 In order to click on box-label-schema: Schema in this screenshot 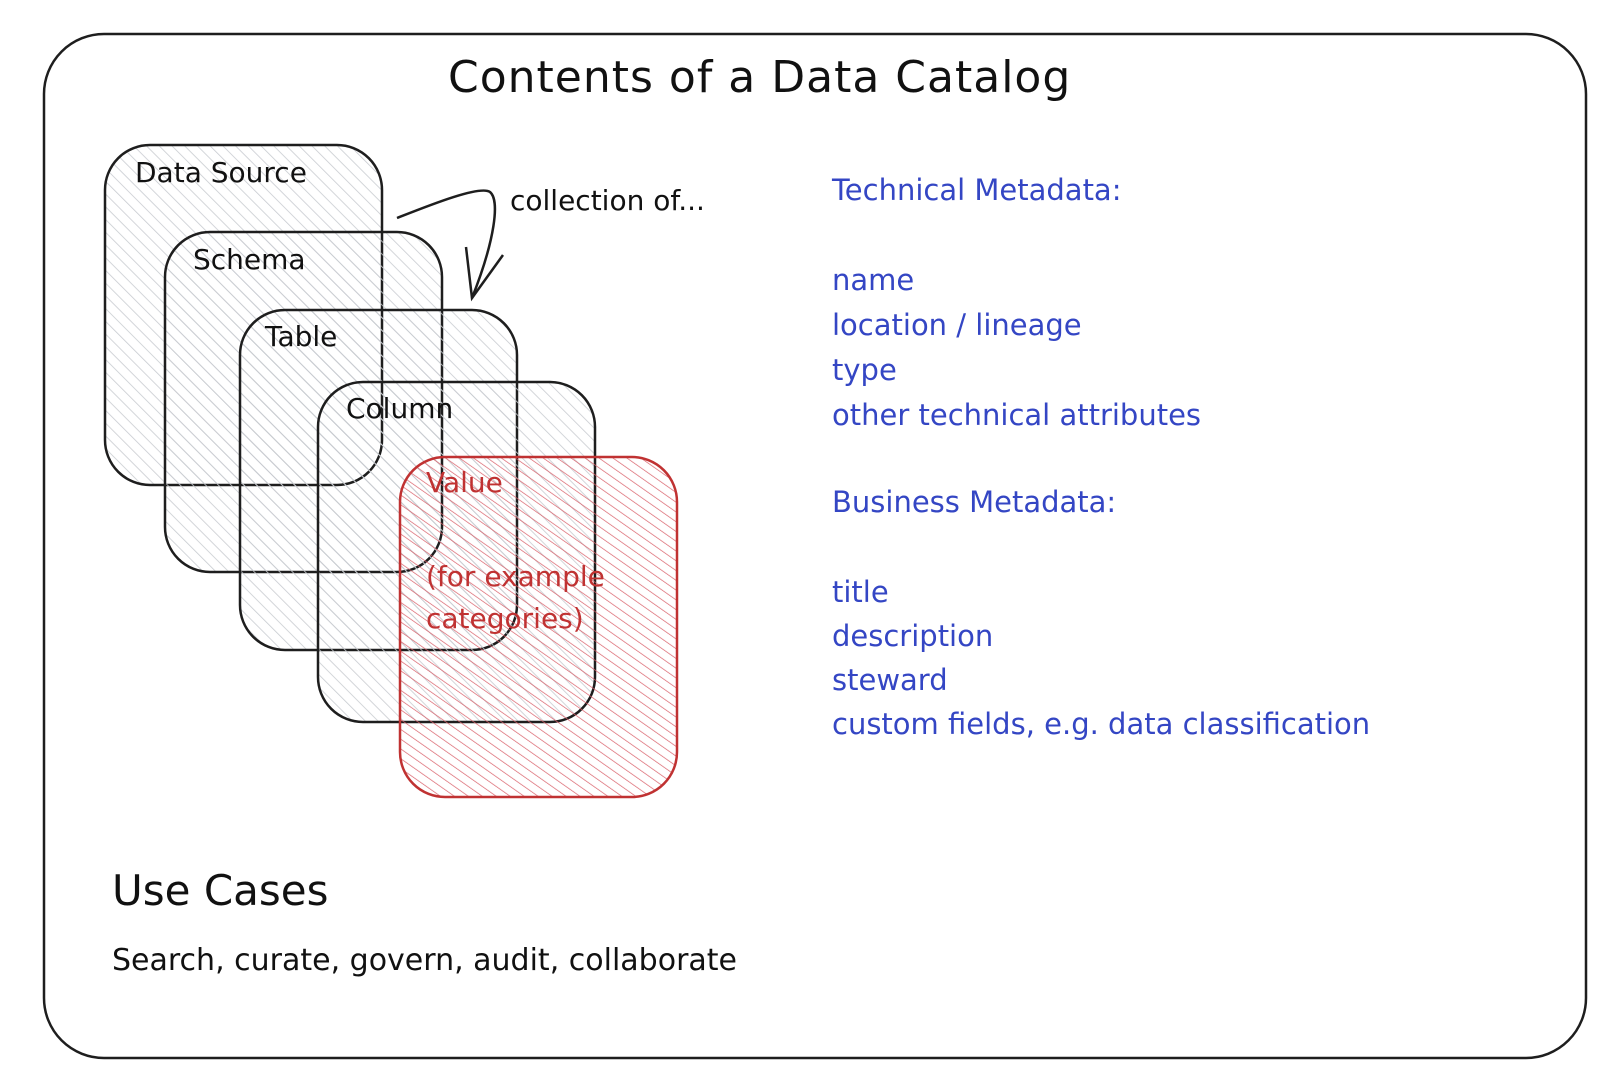, I will do `click(249, 259)`.